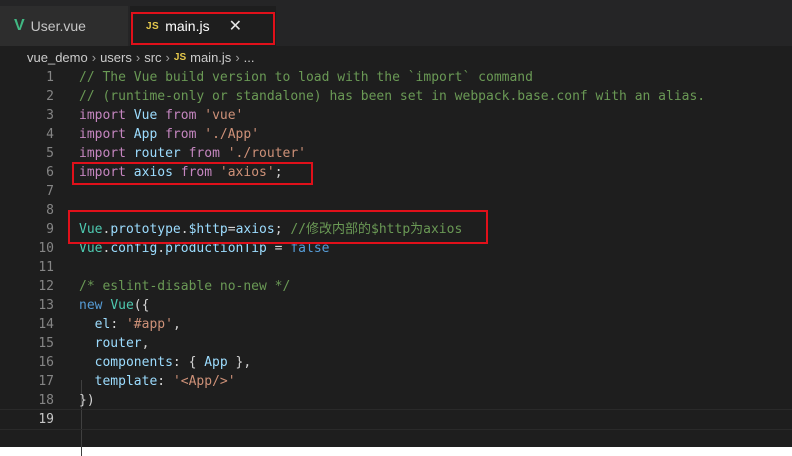 The image size is (792, 456). What do you see at coordinates (57, 57) in the screenshot?
I see `breadcrumb-item-vue-demo: vue_demo` at bounding box center [57, 57].